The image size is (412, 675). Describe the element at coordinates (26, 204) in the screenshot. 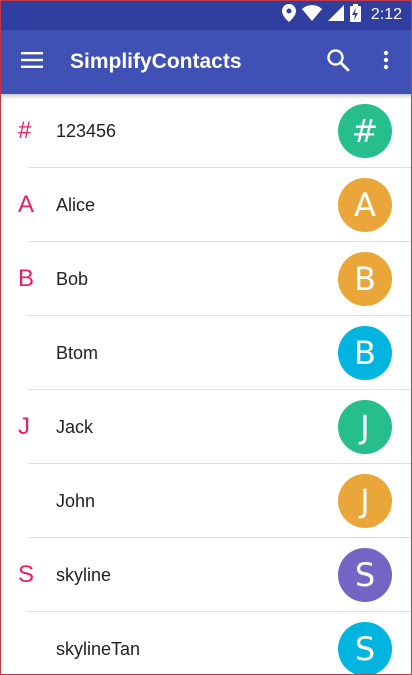

I see `section-letter: A` at that location.